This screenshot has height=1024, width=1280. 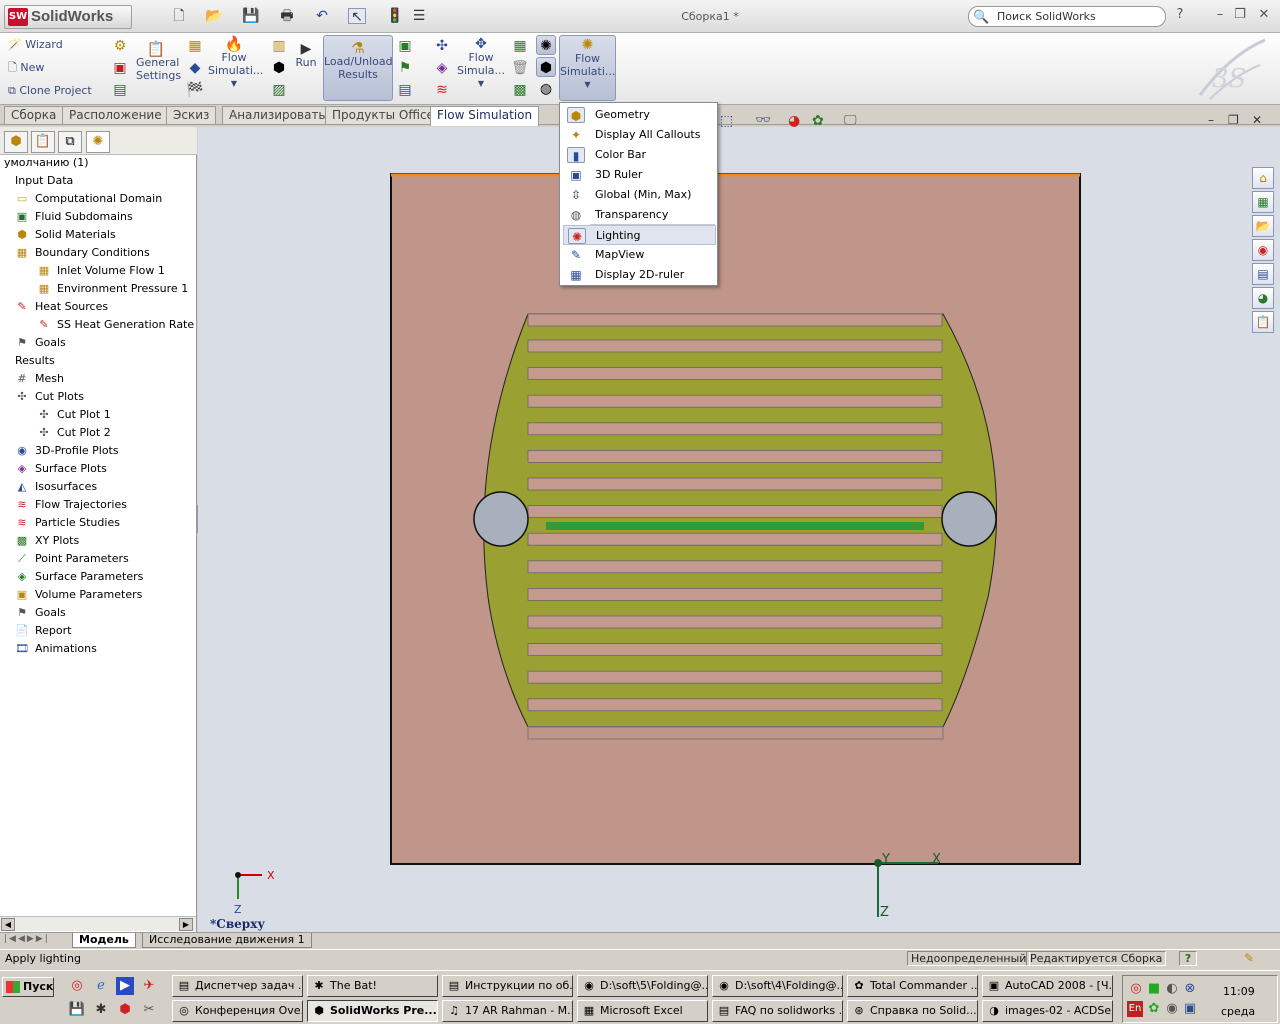 What do you see at coordinates (481, 63) in the screenshot?
I see `flow-simulation-button-2: ✥ Flow Simula... ▼` at bounding box center [481, 63].